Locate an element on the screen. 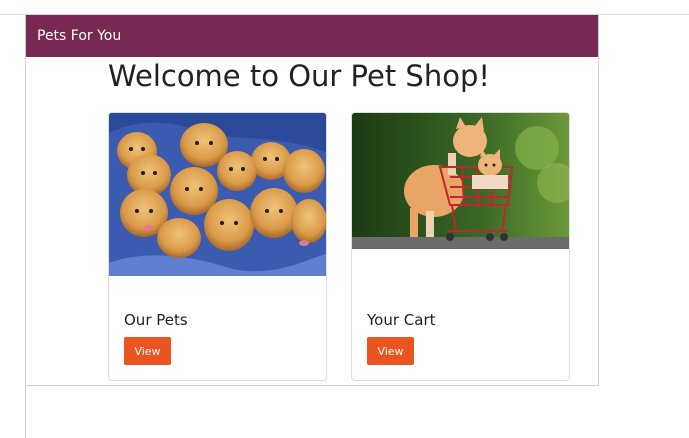 The width and height of the screenshot is (689, 438). view-cart-button: View is located at coordinates (390, 351).